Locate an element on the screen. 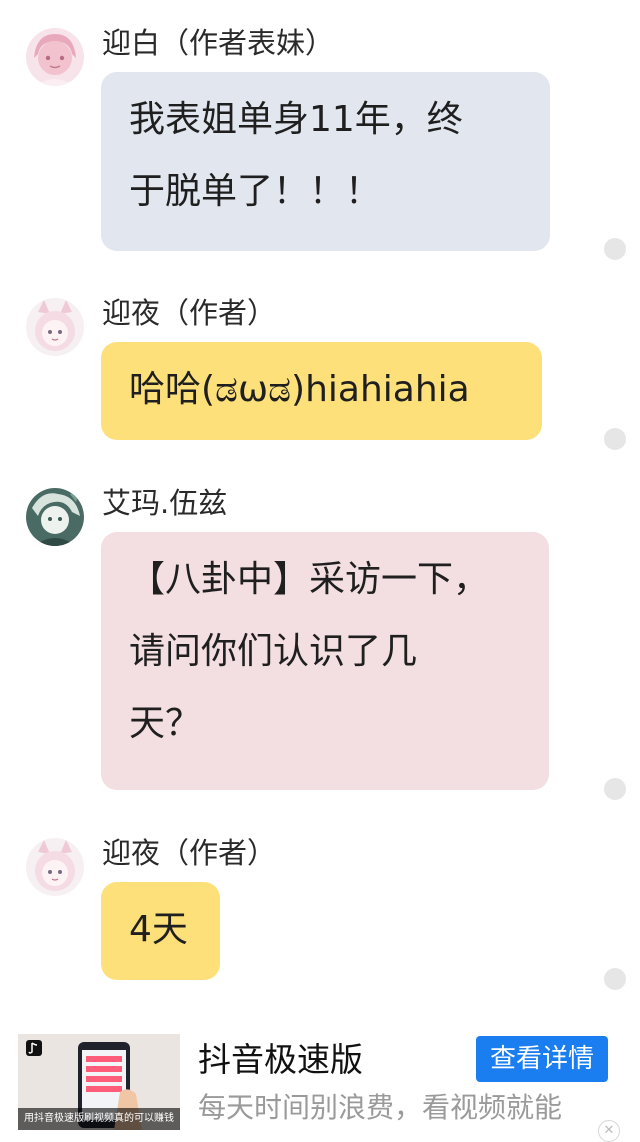 The height and width of the screenshot is (1142, 640). anime-girl-pink-avatar-icon is located at coordinates (55, 57).